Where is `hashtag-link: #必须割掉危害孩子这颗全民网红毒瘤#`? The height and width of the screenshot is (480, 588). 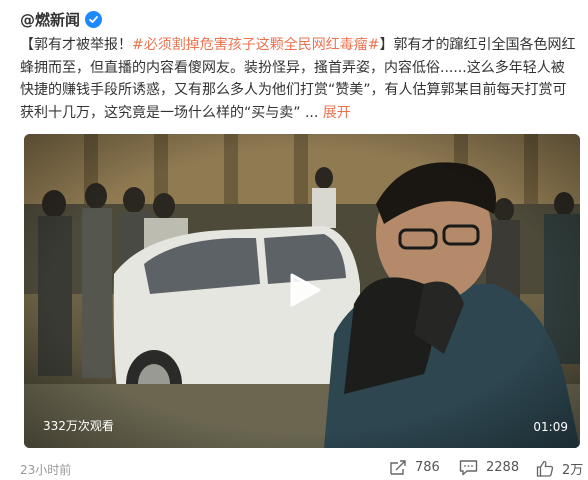
hashtag-link: #必须割掉危害孩子这颗全民网红毒瘤# is located at coordinates (255, 45).